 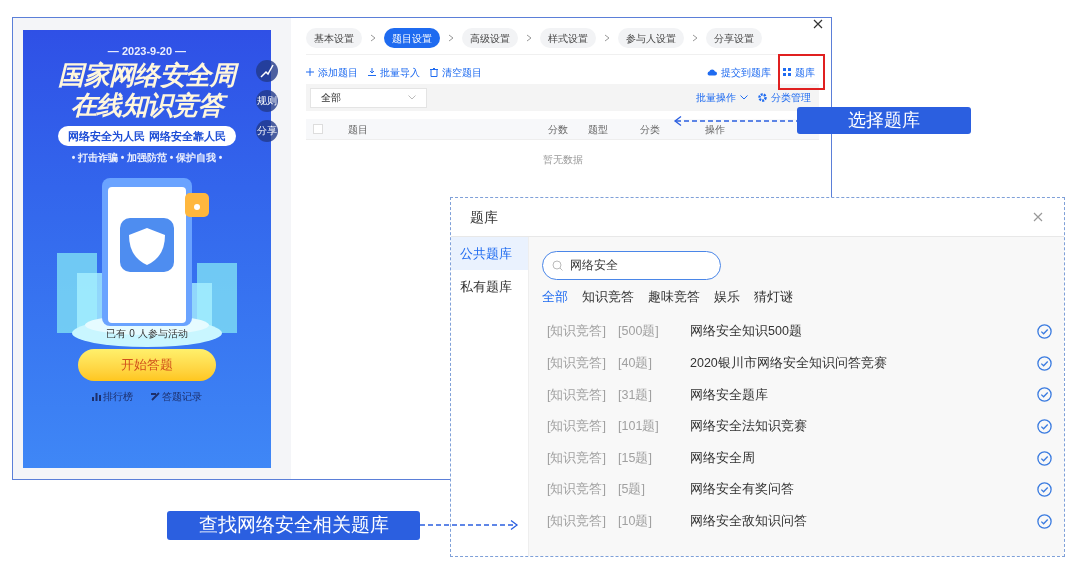 I want to click on checkbox, so click(x=318, y=129).